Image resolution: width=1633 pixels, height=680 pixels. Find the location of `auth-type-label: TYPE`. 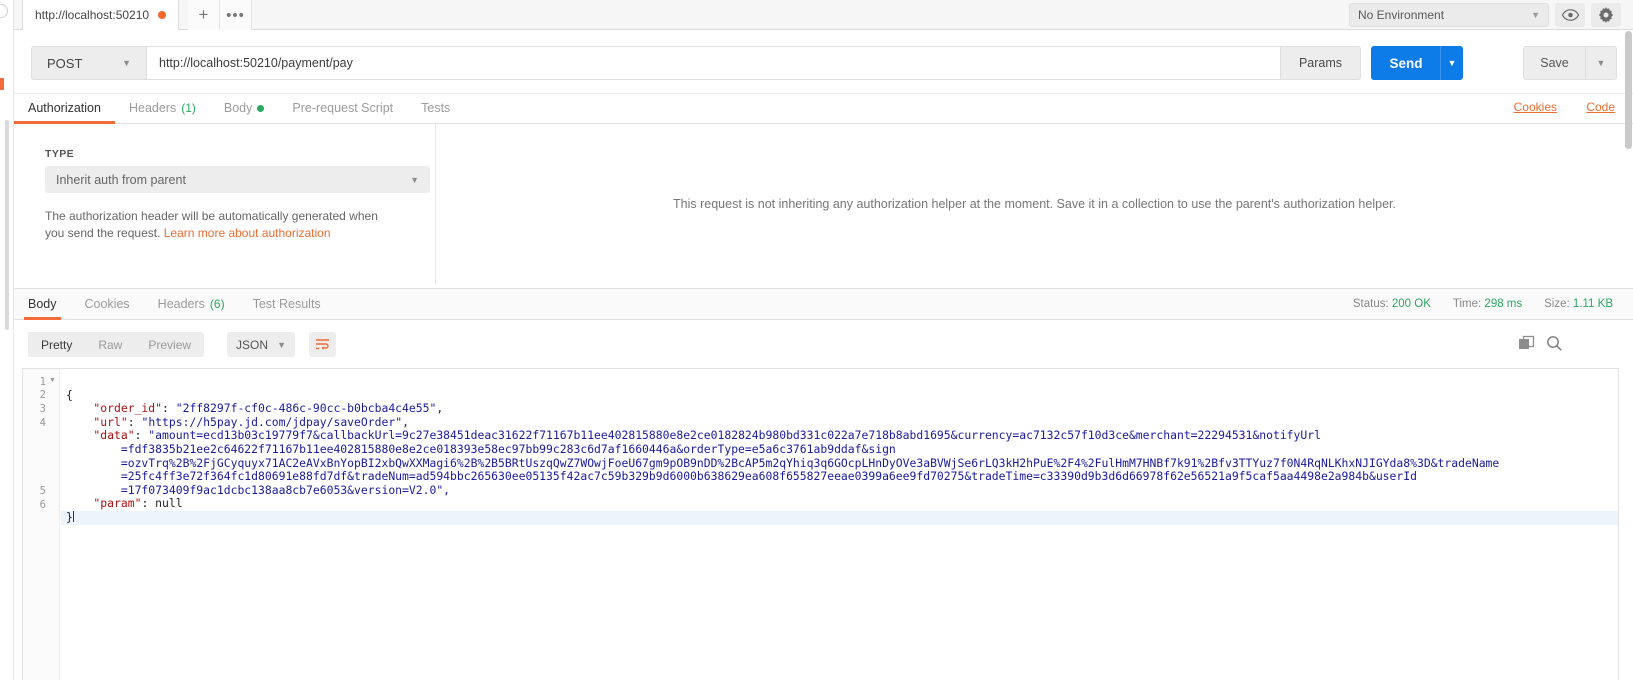

auth-type-label: TYPE is located at coordinates (60, 154).